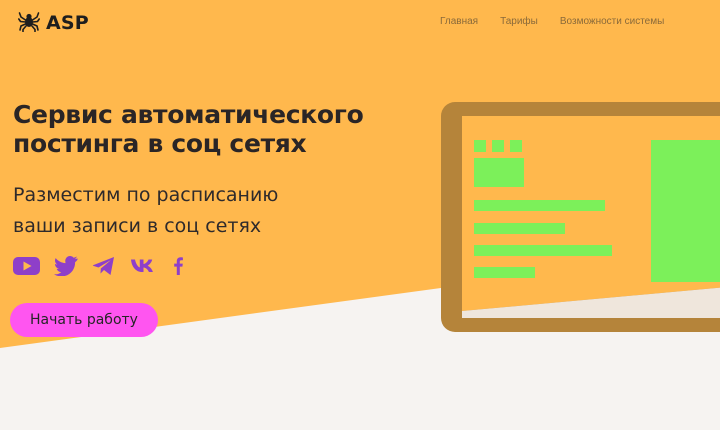  What do you see at coordinates (178, 266) in the screenshot?
I see `facebook-icon` at bounding box center [178, 266].